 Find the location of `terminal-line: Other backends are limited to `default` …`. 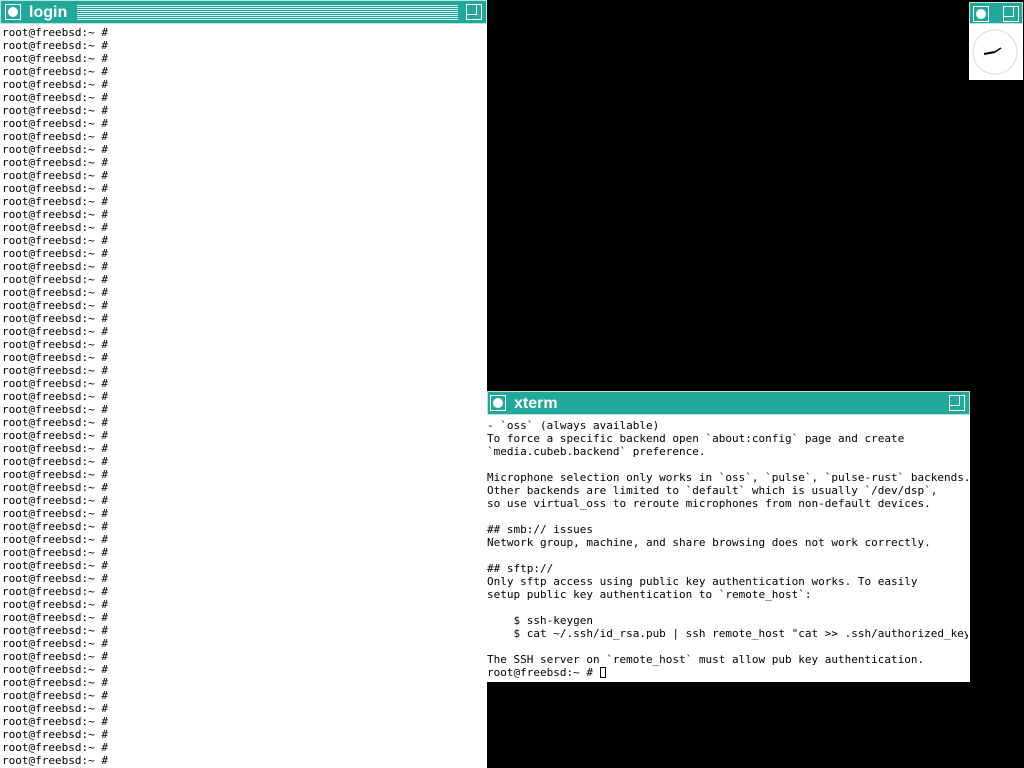

terminal-line: Other backends are limited to `default` … is located at coordinates (712, 490).